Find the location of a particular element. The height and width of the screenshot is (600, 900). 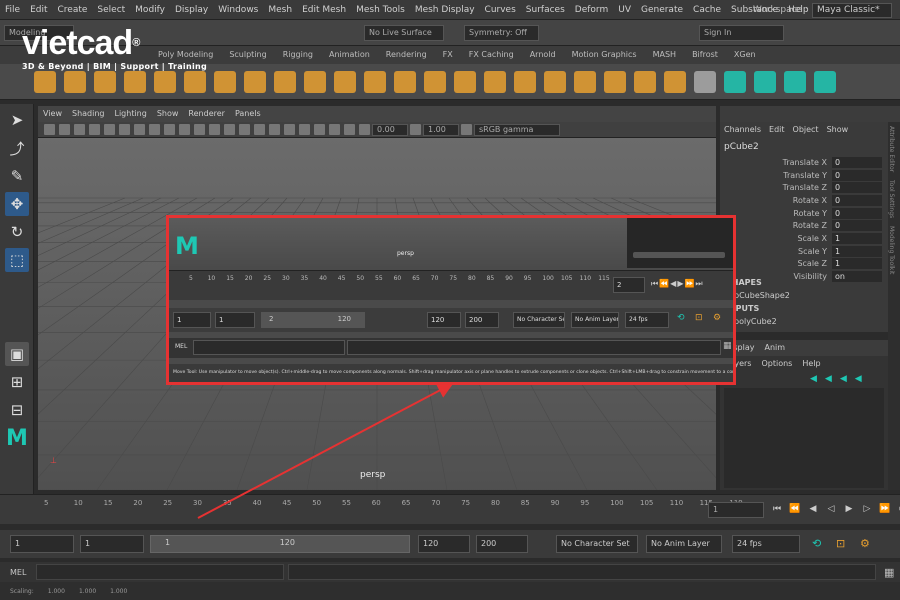

menu-3: Select is located at coordinates (111, 10).